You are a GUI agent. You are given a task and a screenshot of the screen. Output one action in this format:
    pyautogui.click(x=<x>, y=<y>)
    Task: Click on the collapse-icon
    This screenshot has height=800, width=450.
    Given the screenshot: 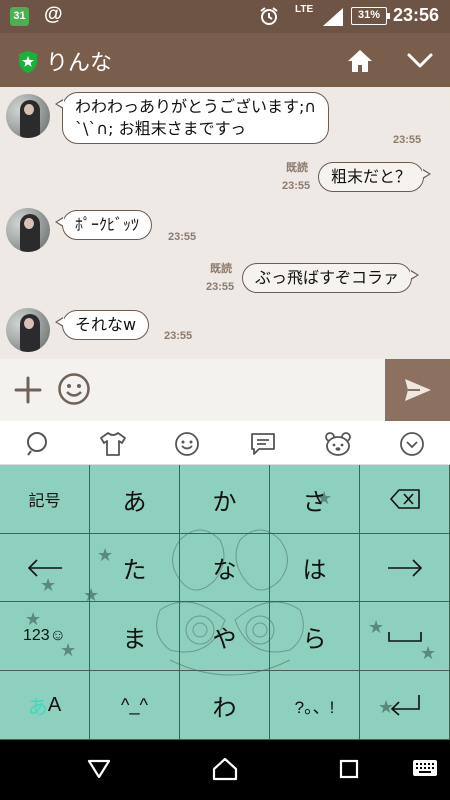 What is the action you would take?
    pyautogui.click(x=412, y=444)
    